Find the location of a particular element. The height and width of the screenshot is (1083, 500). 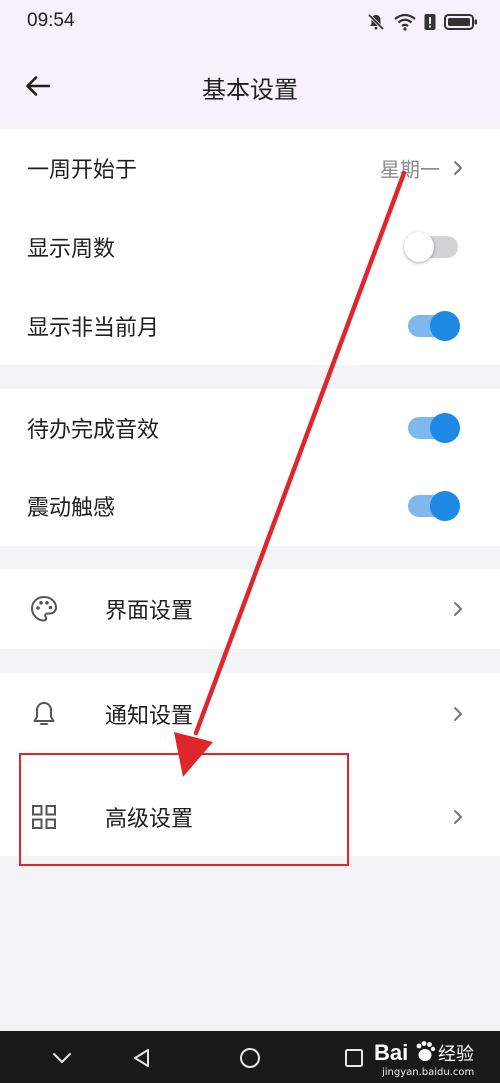

toggle-show-other-months is located at coordinates (434, 326).